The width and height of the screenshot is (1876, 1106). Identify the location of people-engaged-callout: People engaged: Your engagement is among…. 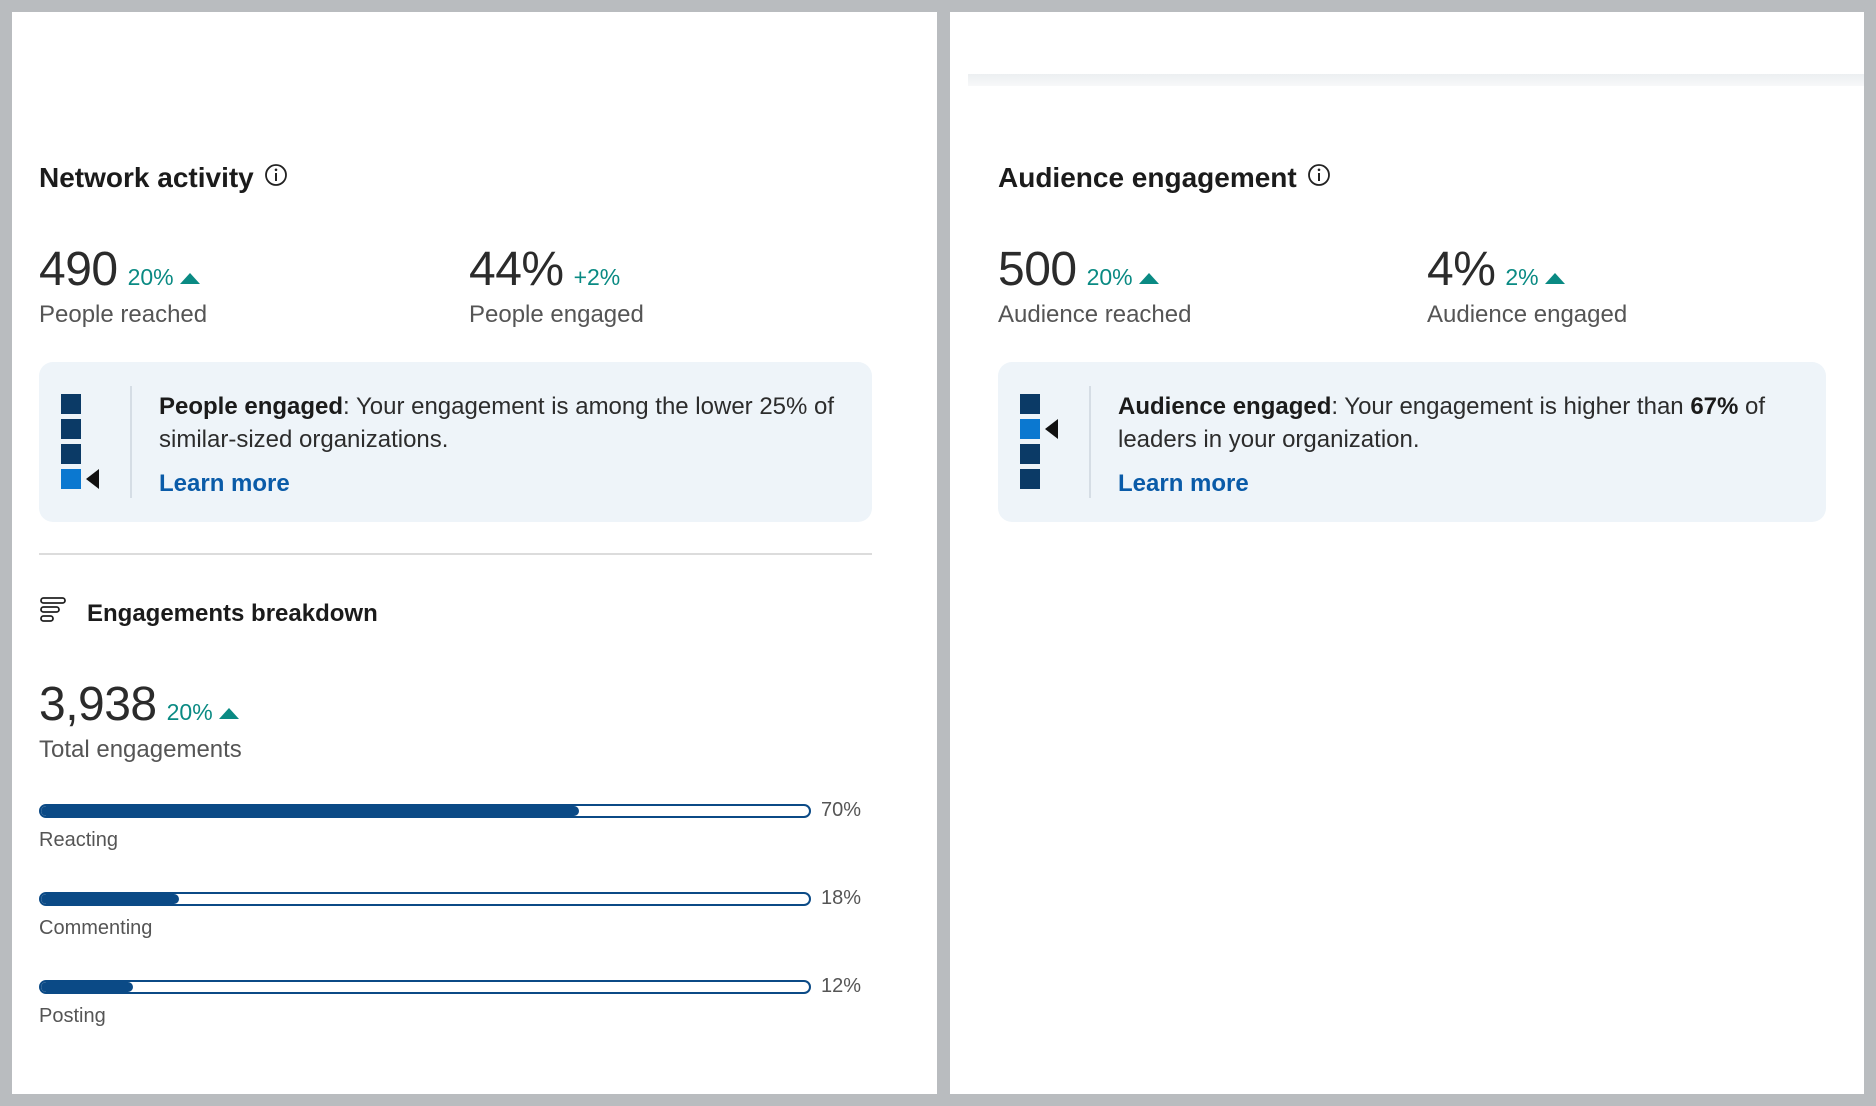
(455, 442).